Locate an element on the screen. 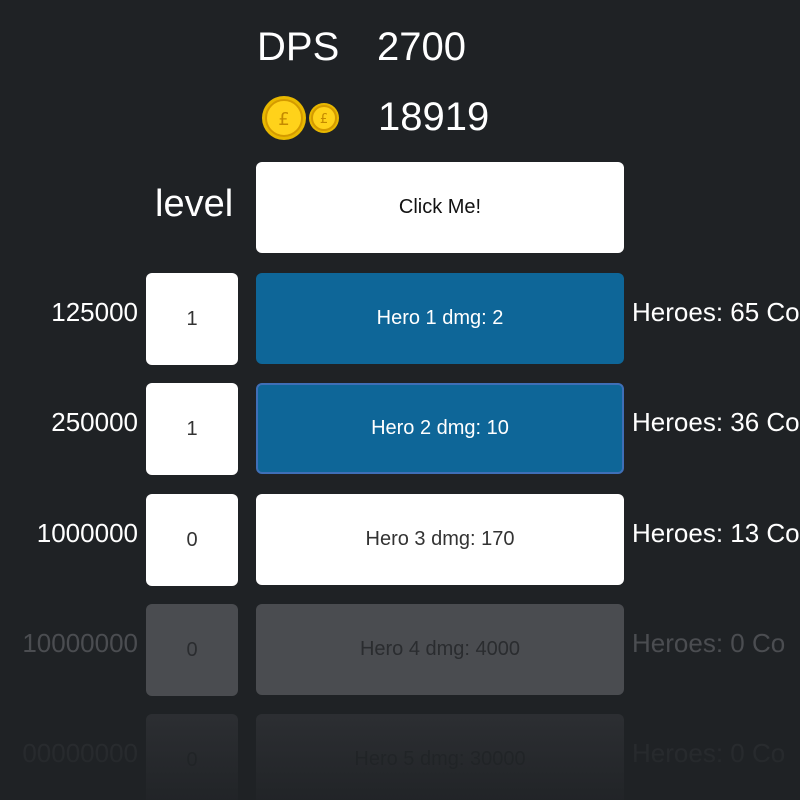 This screenshot has width=800, height=800. hero-row: 00000000 0 Hero 5 dmg: 30000 Heroes: 0 Co is located at coordinates (400, 757).